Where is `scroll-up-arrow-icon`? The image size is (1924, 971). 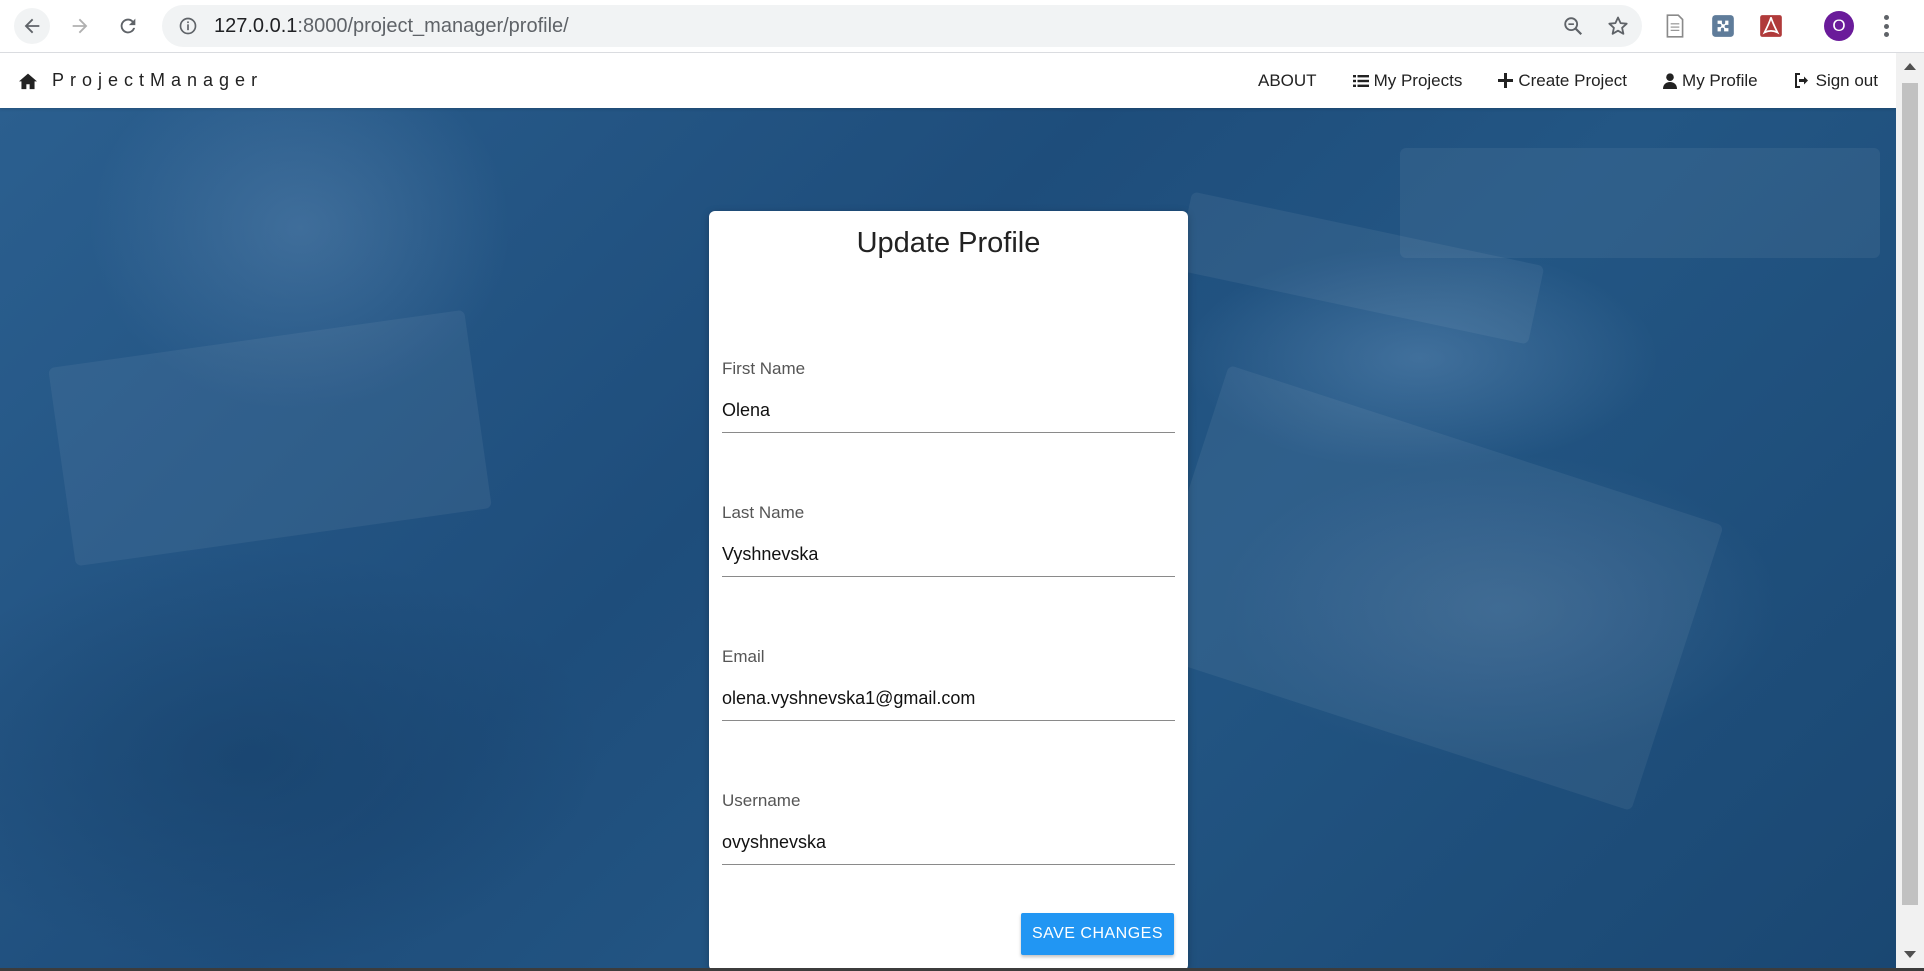
scroll-up-arrow-icon is located at coordinates (1910, 66).